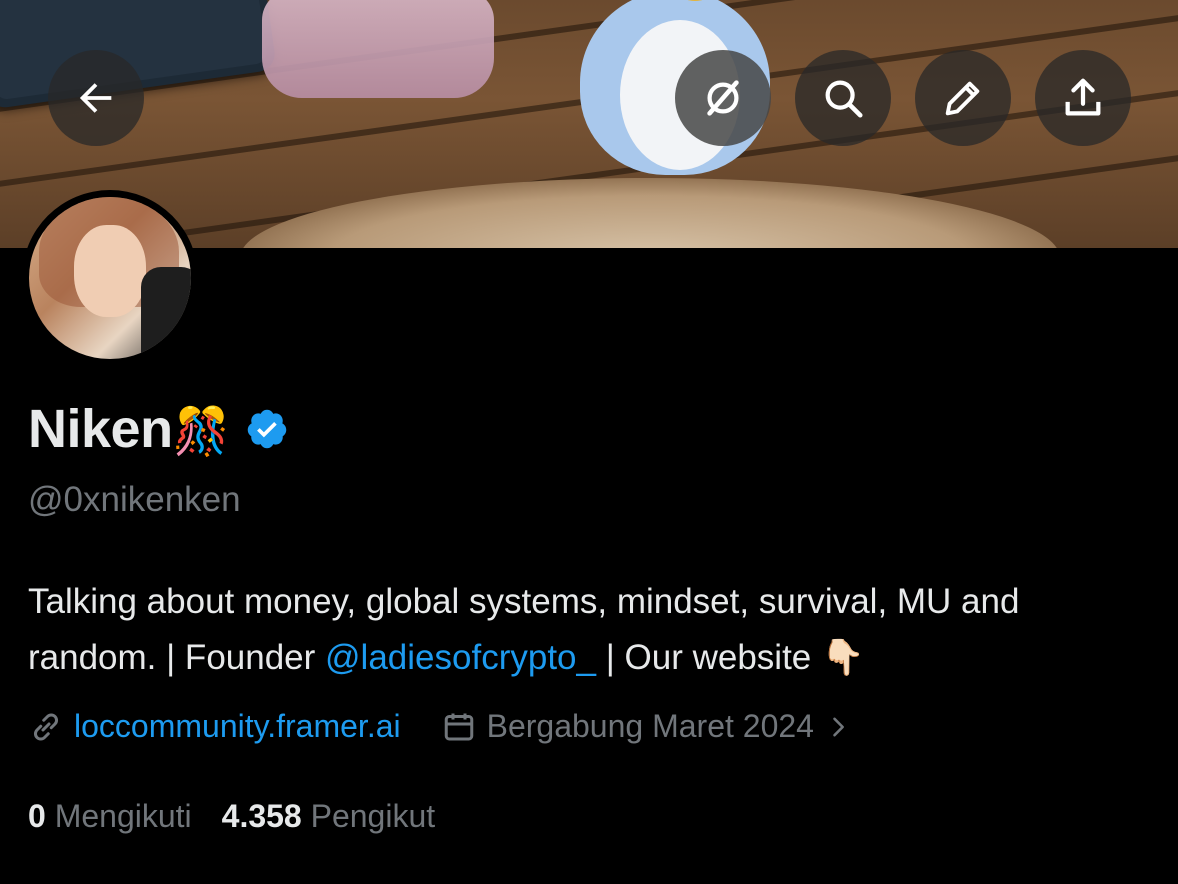 This screenshot has height=884, width=1178. Describe the element at coordinates (267, 429) in the screenshot. I see `verified-badge-icon` at that location.